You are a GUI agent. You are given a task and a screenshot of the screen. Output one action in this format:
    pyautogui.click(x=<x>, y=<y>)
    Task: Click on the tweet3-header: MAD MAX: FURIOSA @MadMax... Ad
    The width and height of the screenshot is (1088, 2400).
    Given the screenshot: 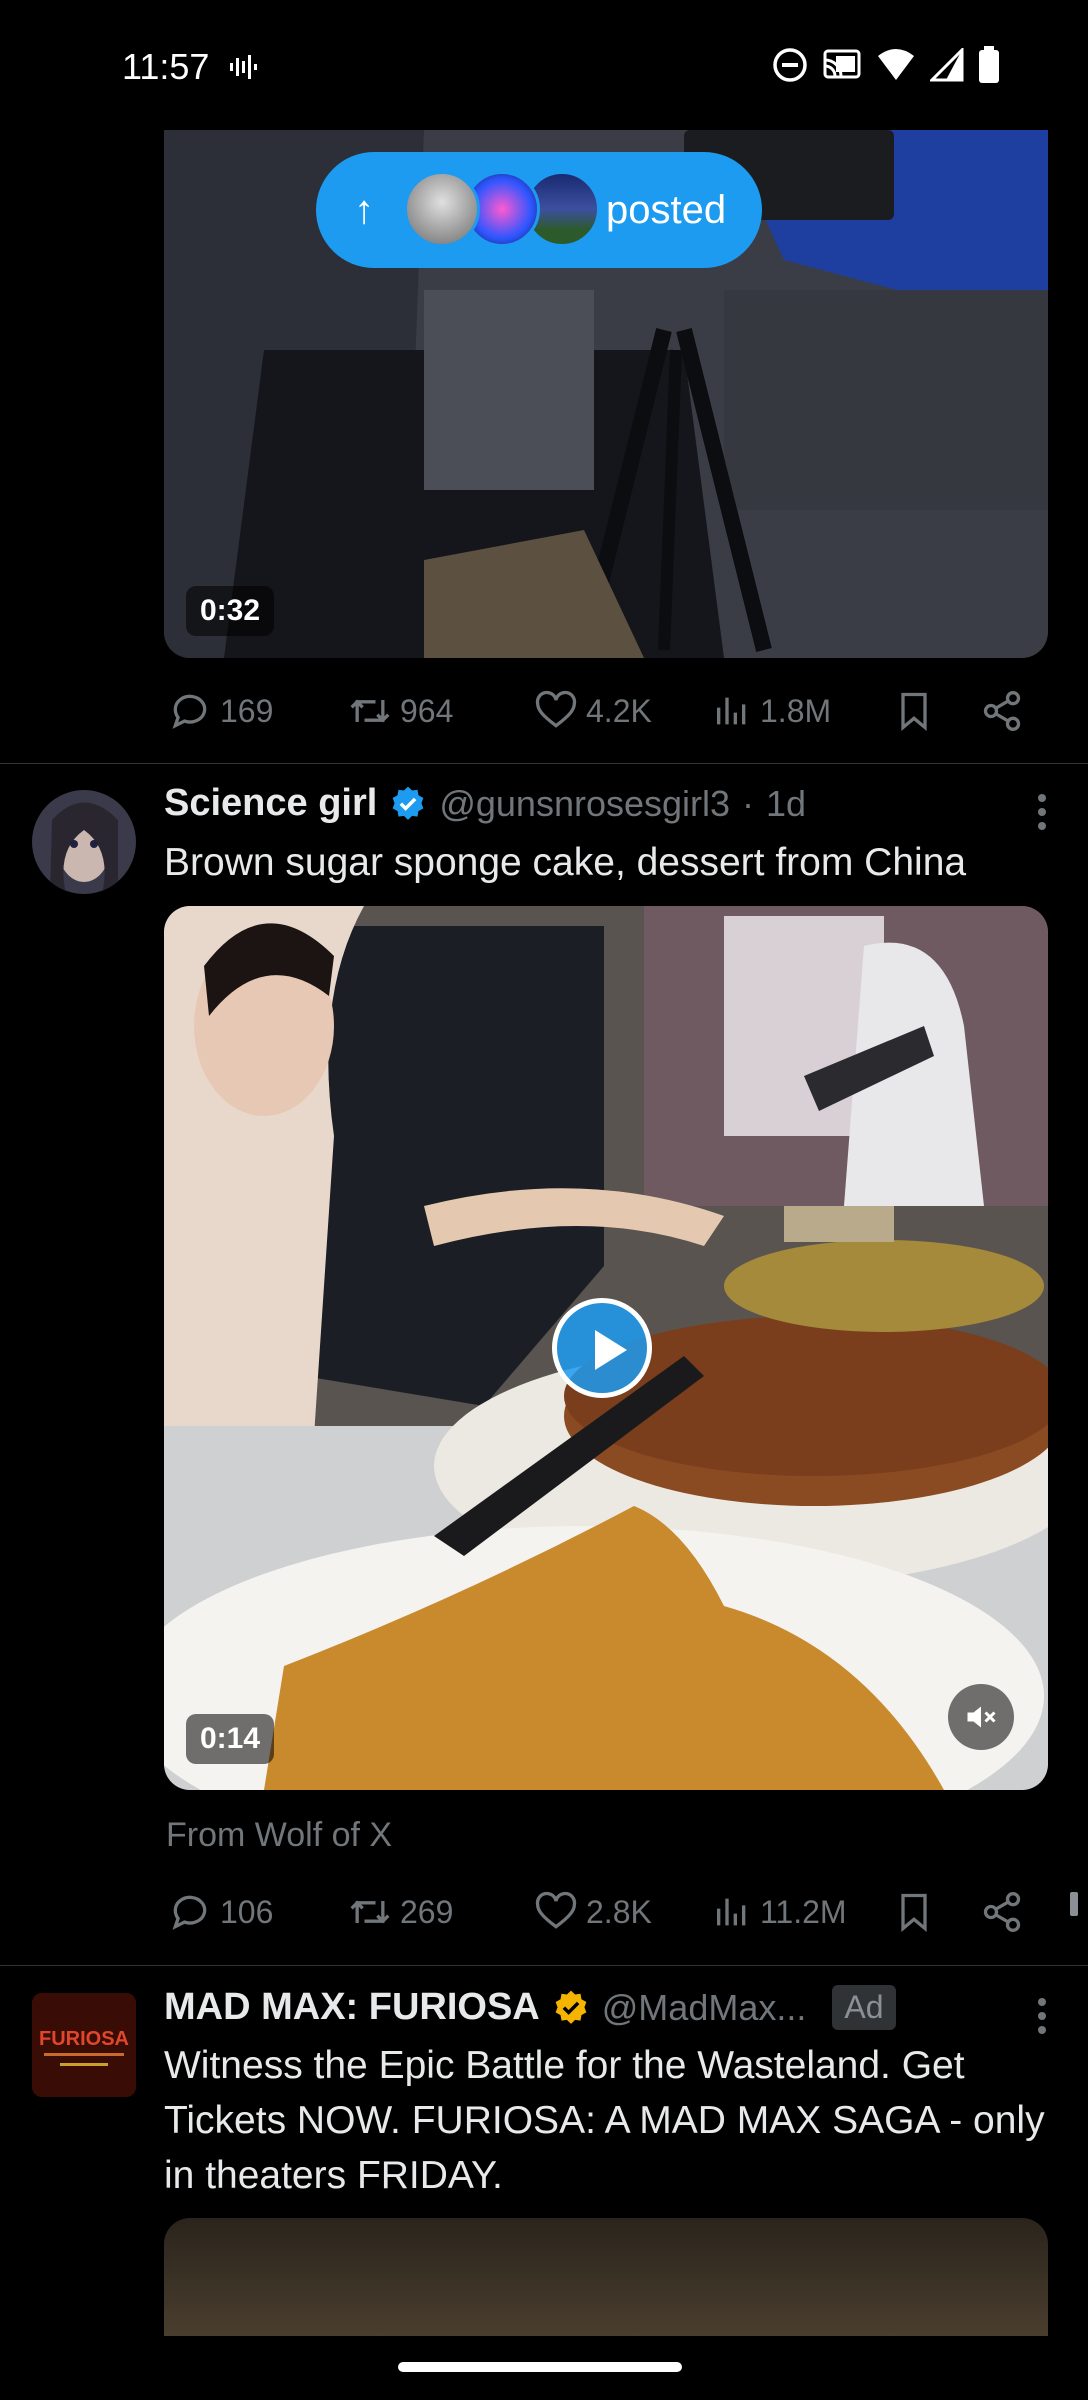 What is the action you would take?
    pyautogui.click(x=530, y=2007)
    